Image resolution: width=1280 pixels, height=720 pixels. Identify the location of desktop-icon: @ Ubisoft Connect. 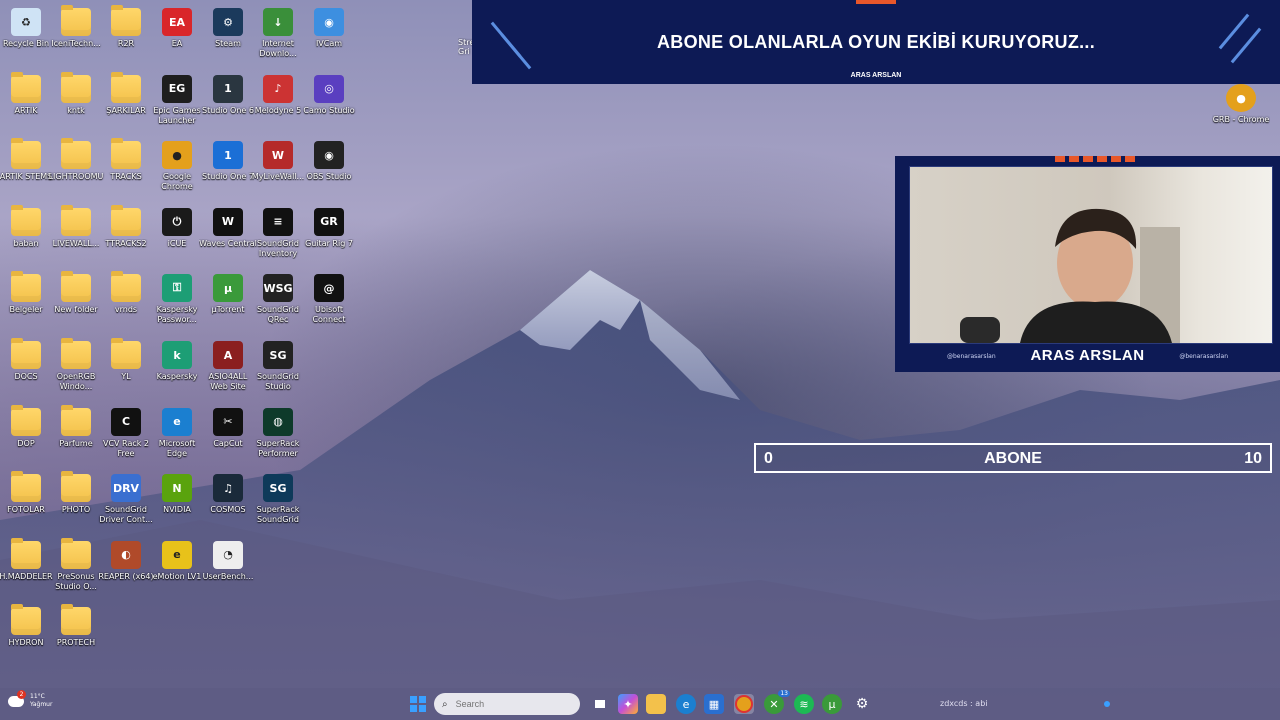
(329, 303).